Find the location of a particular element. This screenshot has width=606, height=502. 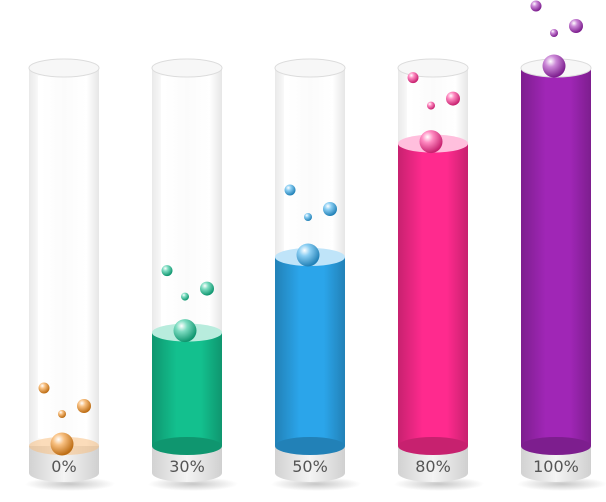

bar-30% is located at coordinates (187, 389).